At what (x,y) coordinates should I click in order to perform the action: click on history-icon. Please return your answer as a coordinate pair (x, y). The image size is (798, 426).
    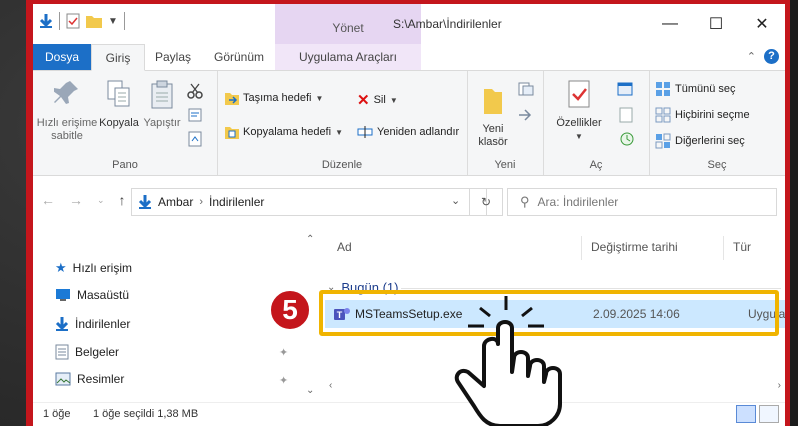
    Looking at the image, I should click on (627, 139).